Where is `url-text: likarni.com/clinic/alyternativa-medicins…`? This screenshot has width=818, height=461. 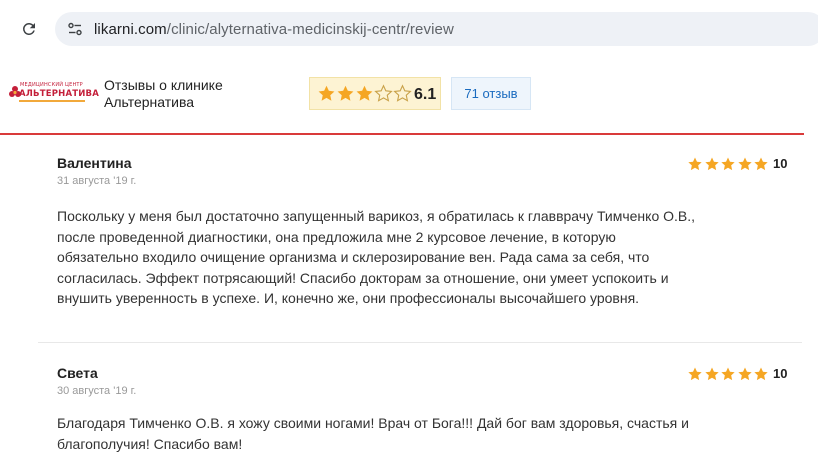 url-text: likarni.com/clinic/alyternativa-medicins… is located at coordinates (274, 29).